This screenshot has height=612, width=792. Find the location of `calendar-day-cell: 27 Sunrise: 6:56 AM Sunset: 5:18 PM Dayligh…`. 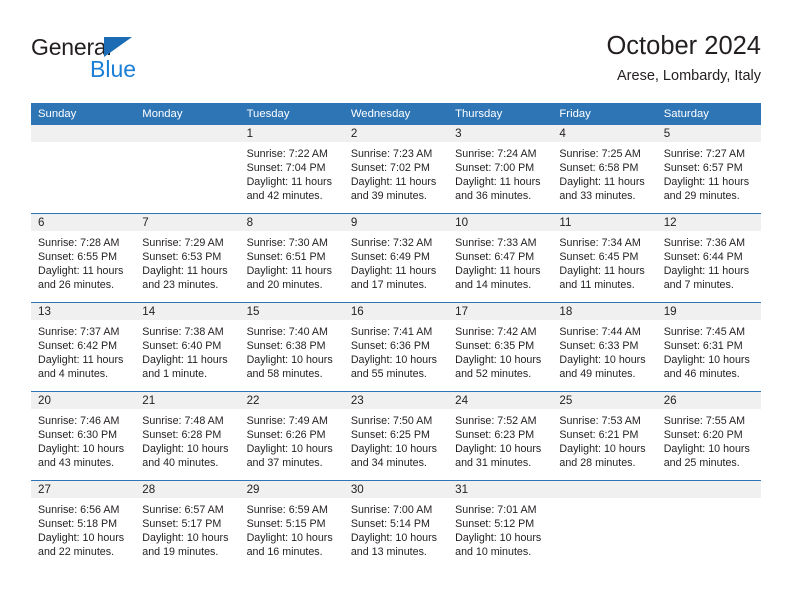

calendar-day-cell: 27 Sunrise: 6:56 AM Sunset: 5:18 PM Dayligh… is located at coordinates (83, 524).